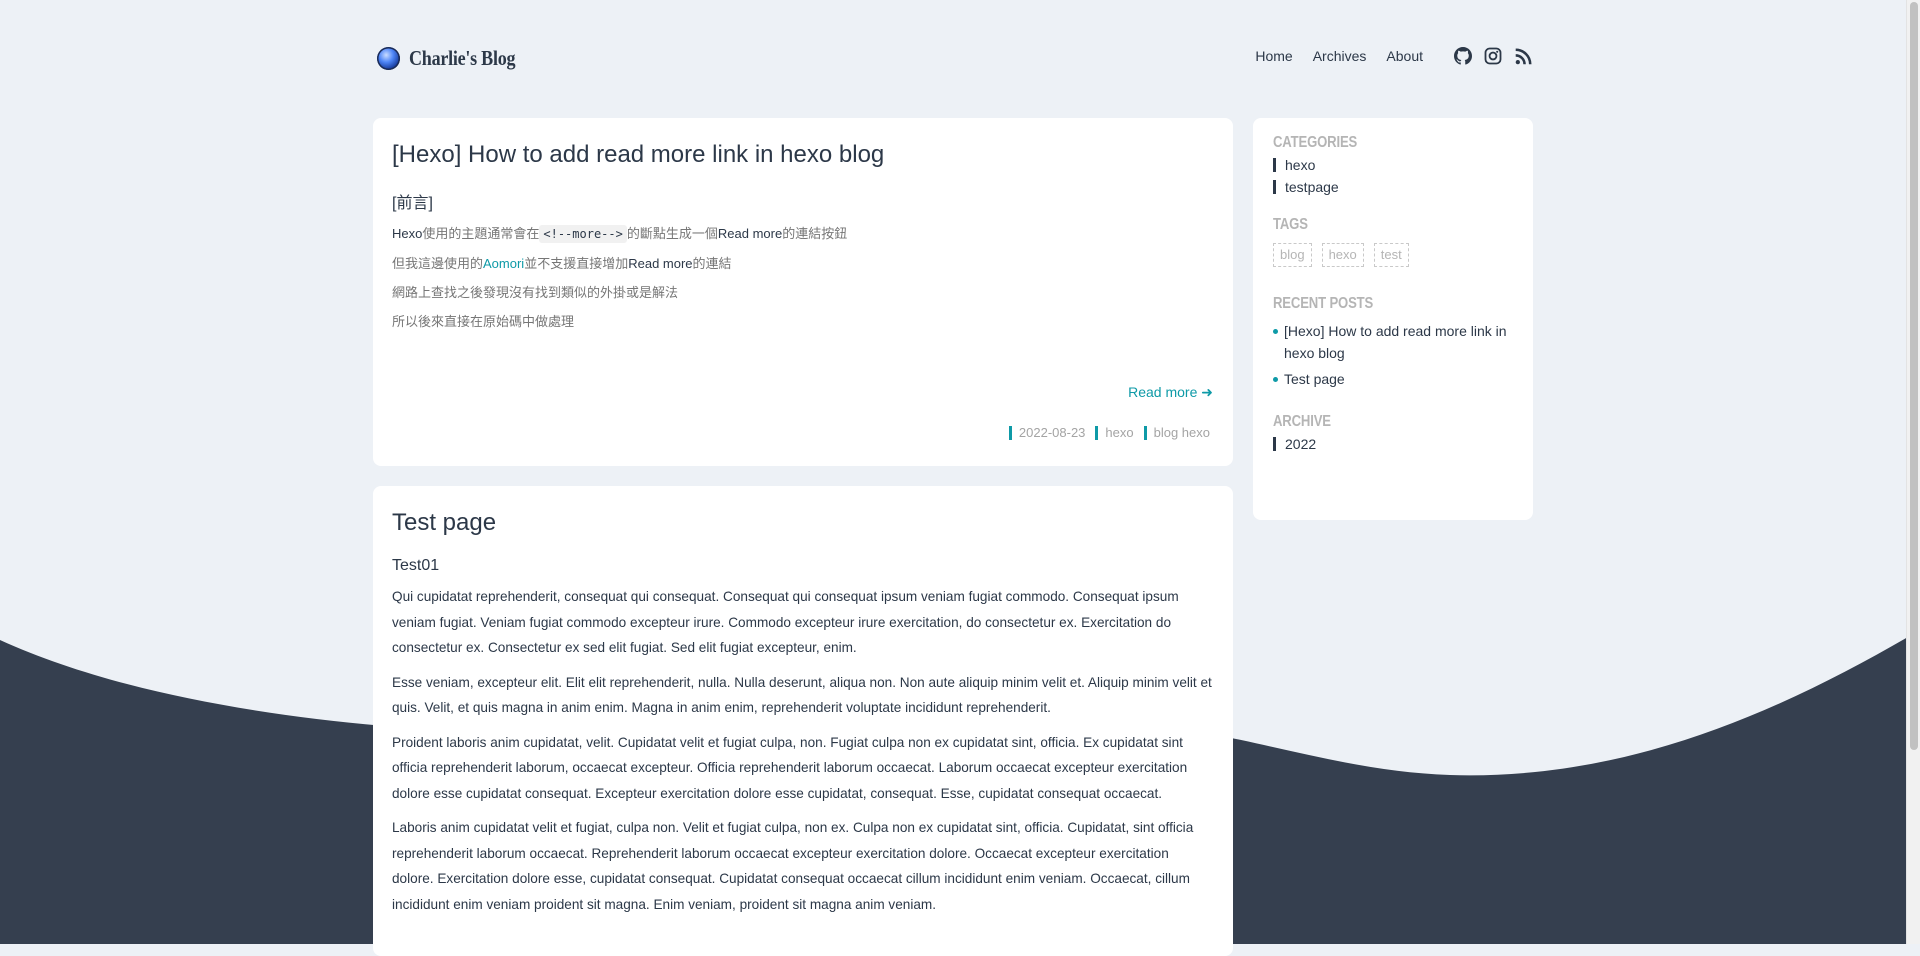 The width and height of the screenshot is (1920, 956). Describe the element at coordinates (1114, 433) in the screenshot. I see `post-category: hexo` at that location.